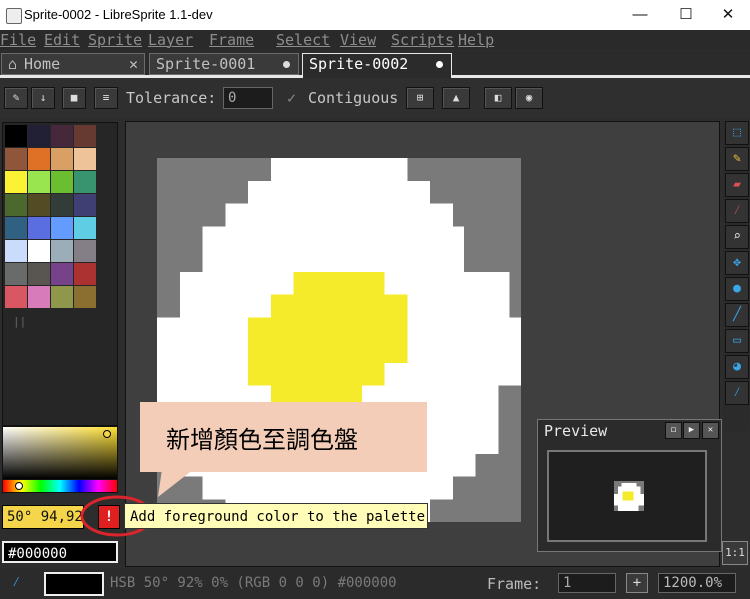 This screenshot has height=599, width=750. What do you see at coordinates (736, 276) in the screenshot?
I see `tool-panel: ⬚ ✎ ▰ ⁄ ⌕ ✥ ● ╱ ▭ ◕ ⁄` at bounding box center [736, 276].